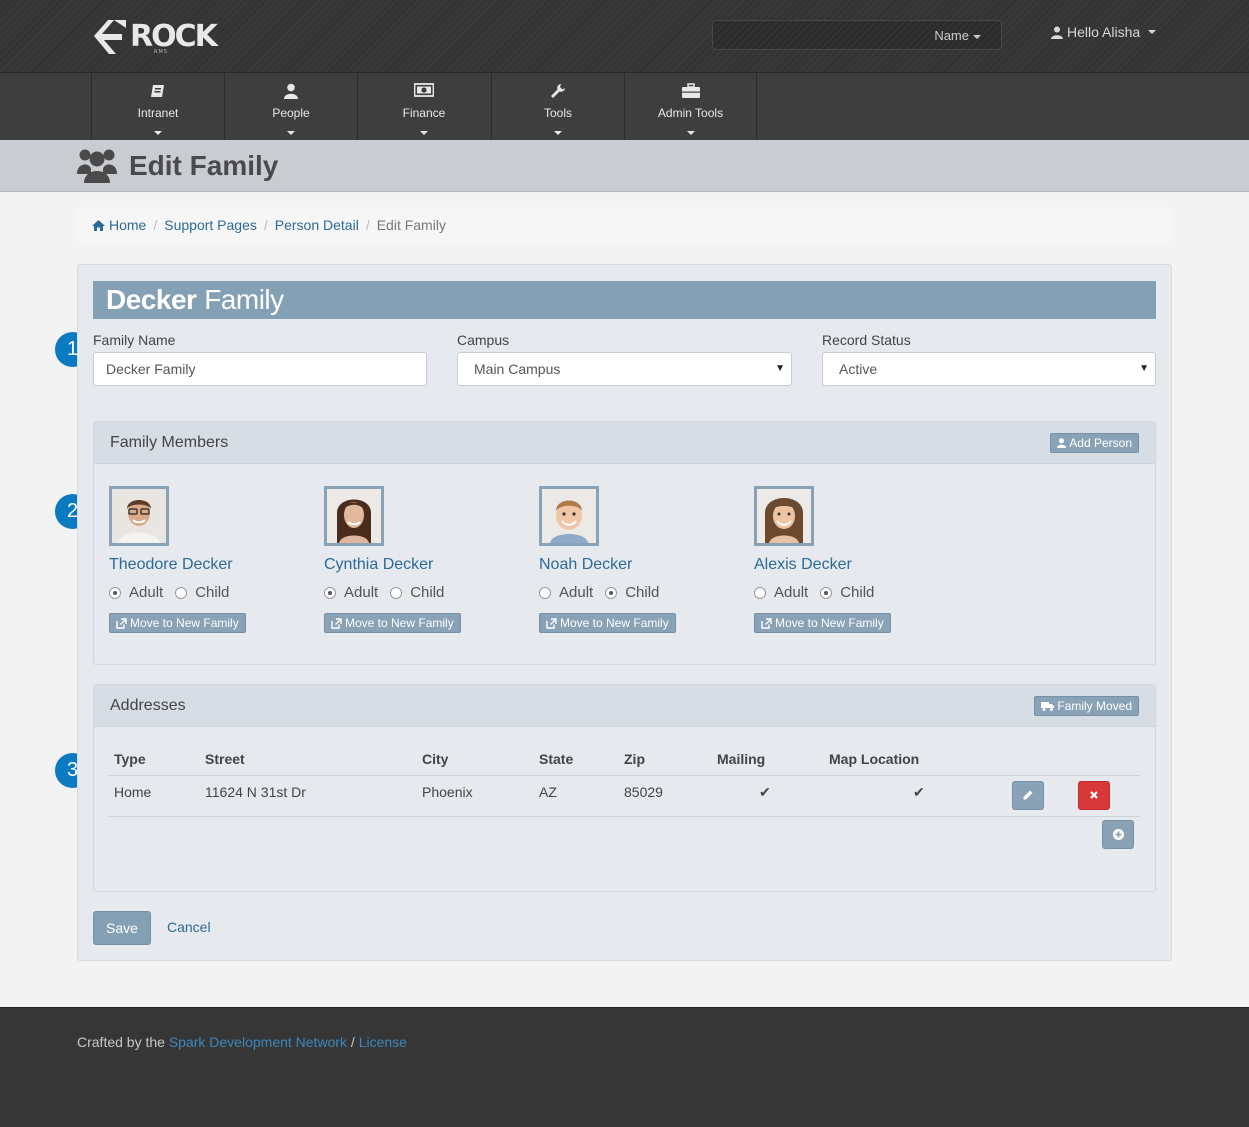 Image resolution: width=1249 pixels, height=1127 pixels. What do you see at coordinates (1094, 705) in the screenshot?
I see `family-moved-label: Family Moved` at bounding box center [1094, 705].